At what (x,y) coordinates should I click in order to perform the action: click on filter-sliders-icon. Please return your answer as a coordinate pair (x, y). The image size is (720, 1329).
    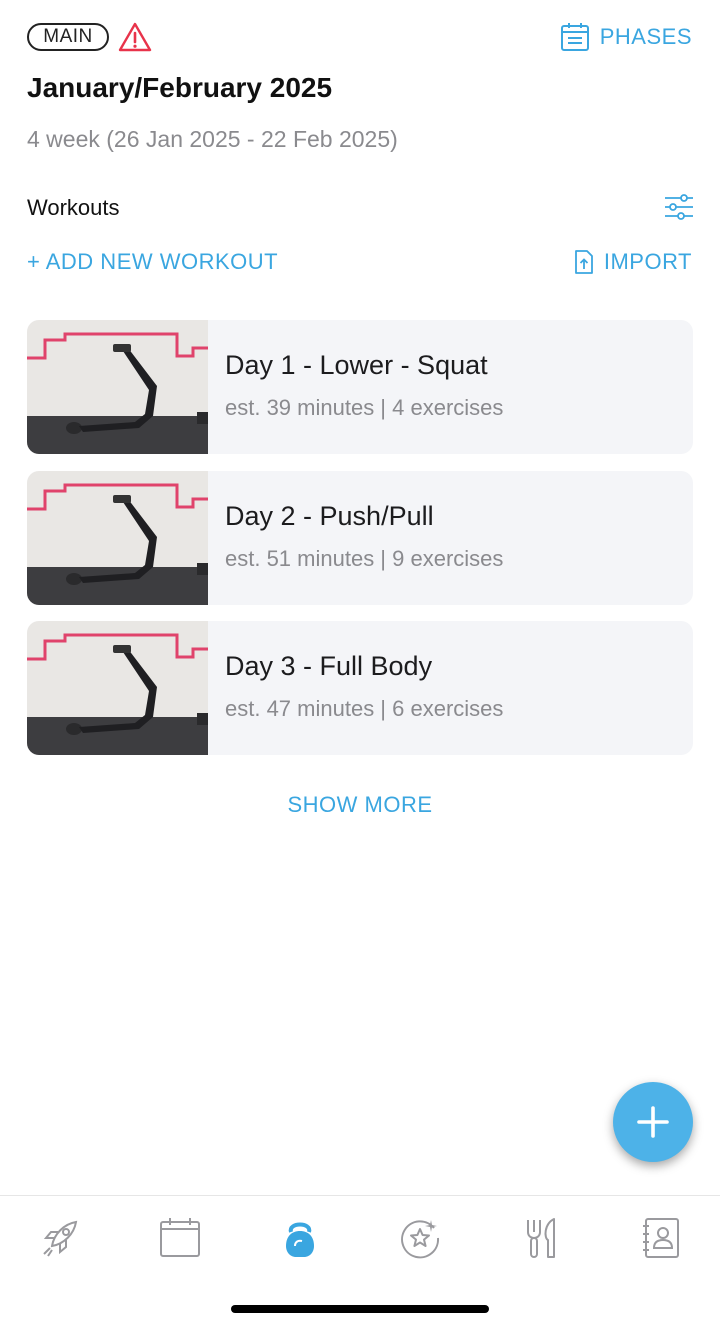
    Looking at the image, I should click on (679, 207).